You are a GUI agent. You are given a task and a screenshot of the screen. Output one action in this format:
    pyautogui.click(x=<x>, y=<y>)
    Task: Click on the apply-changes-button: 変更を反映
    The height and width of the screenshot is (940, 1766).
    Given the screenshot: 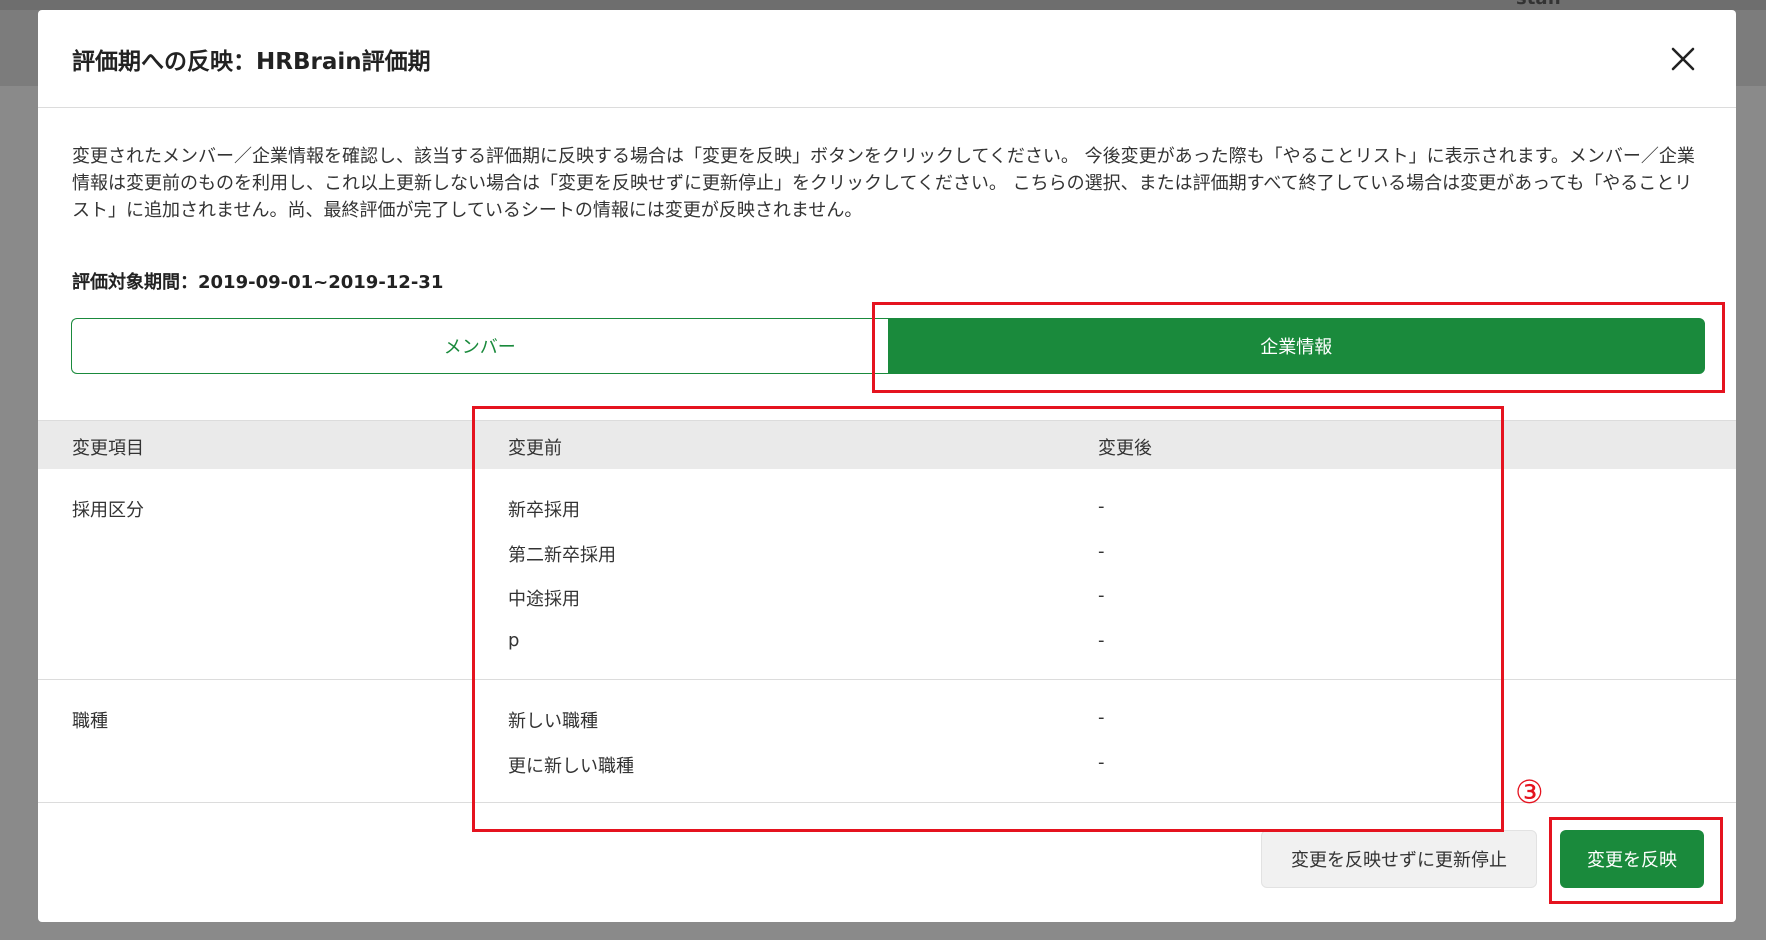 What is the action you would take?
    pyautogui.click(x=1632, y=859)
    